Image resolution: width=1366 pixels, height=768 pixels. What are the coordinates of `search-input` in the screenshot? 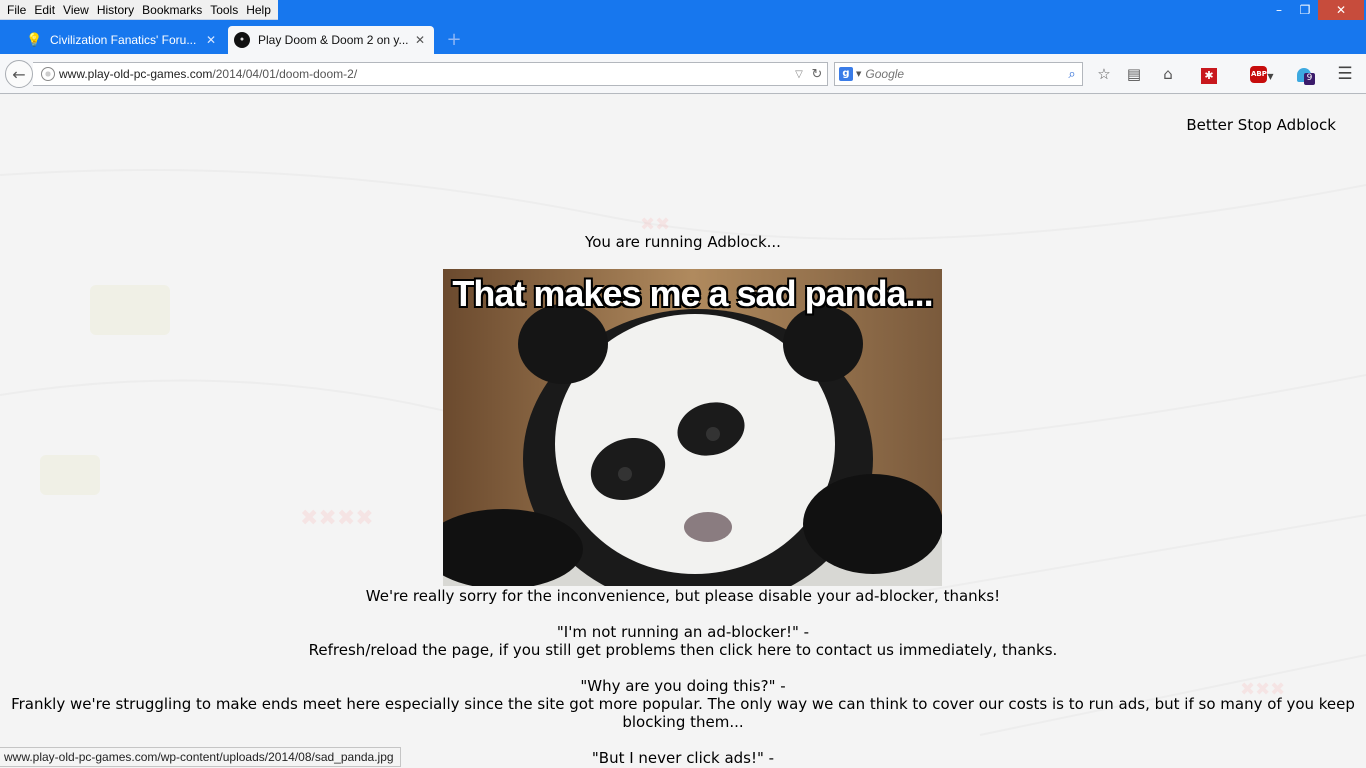 It's located at (963, 74).